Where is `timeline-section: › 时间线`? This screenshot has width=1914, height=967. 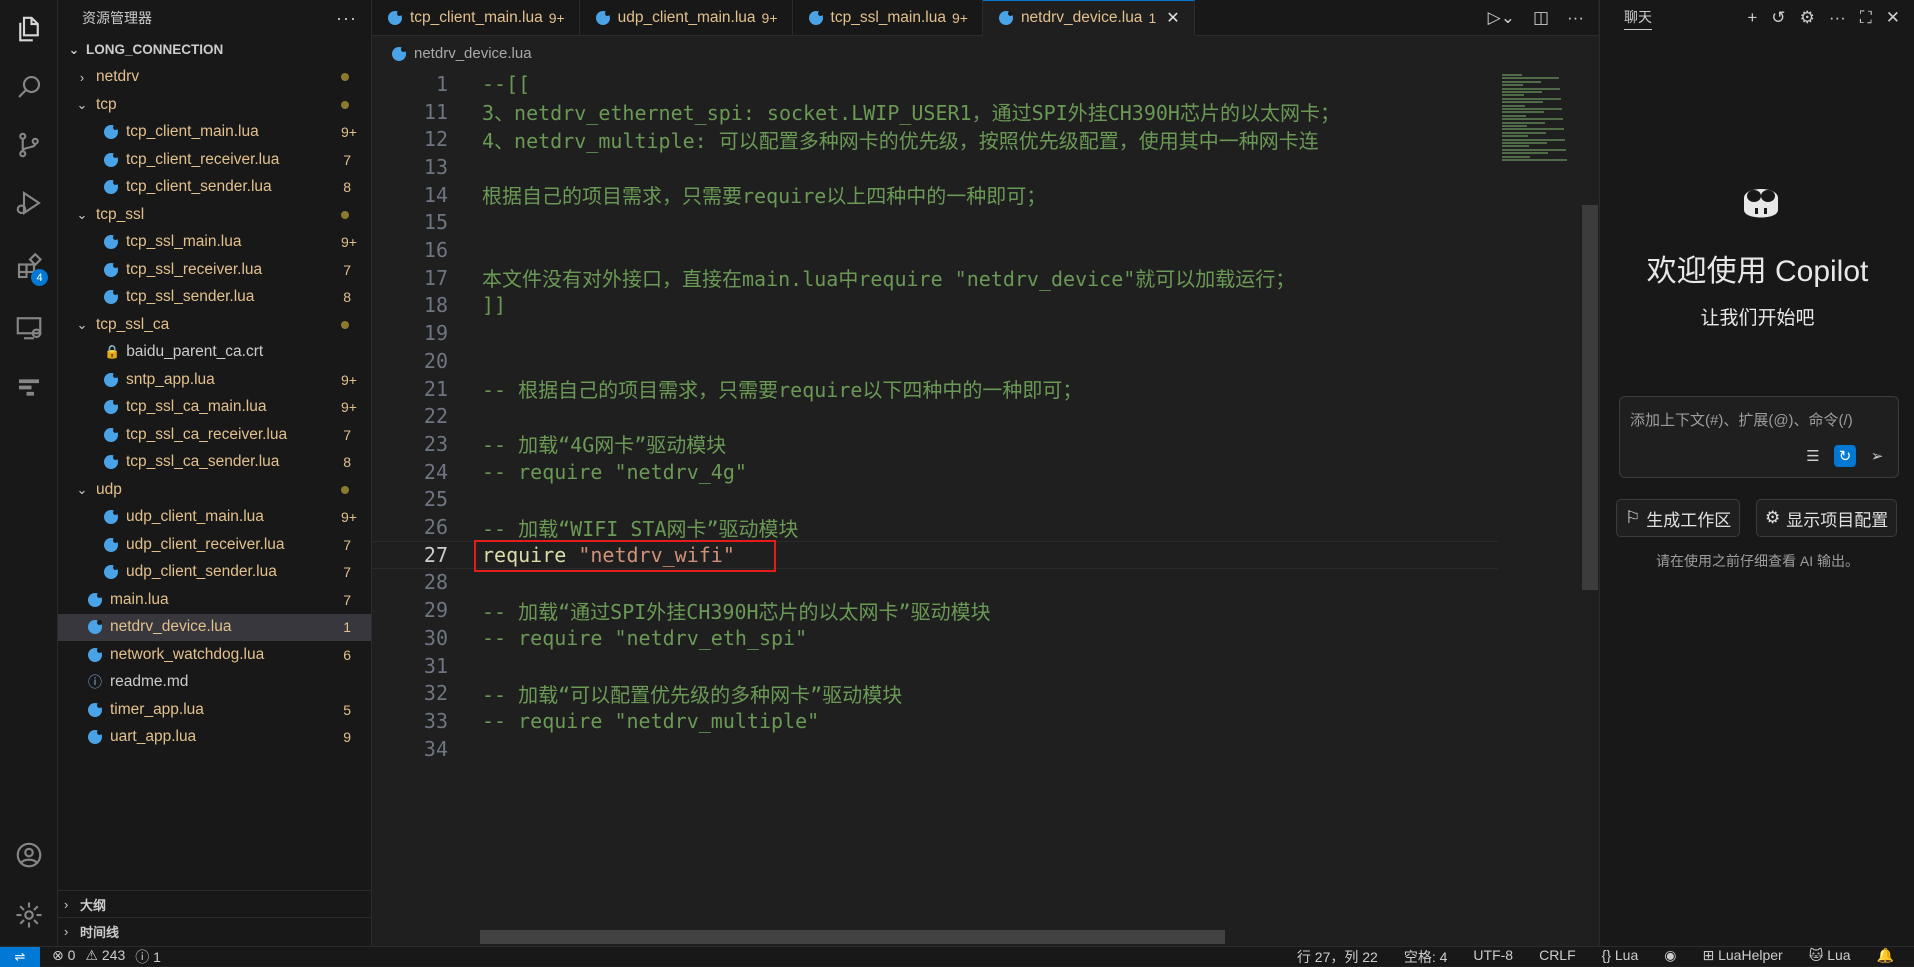
timeline-section: › 时间线 is located at coordinates (214, 930).